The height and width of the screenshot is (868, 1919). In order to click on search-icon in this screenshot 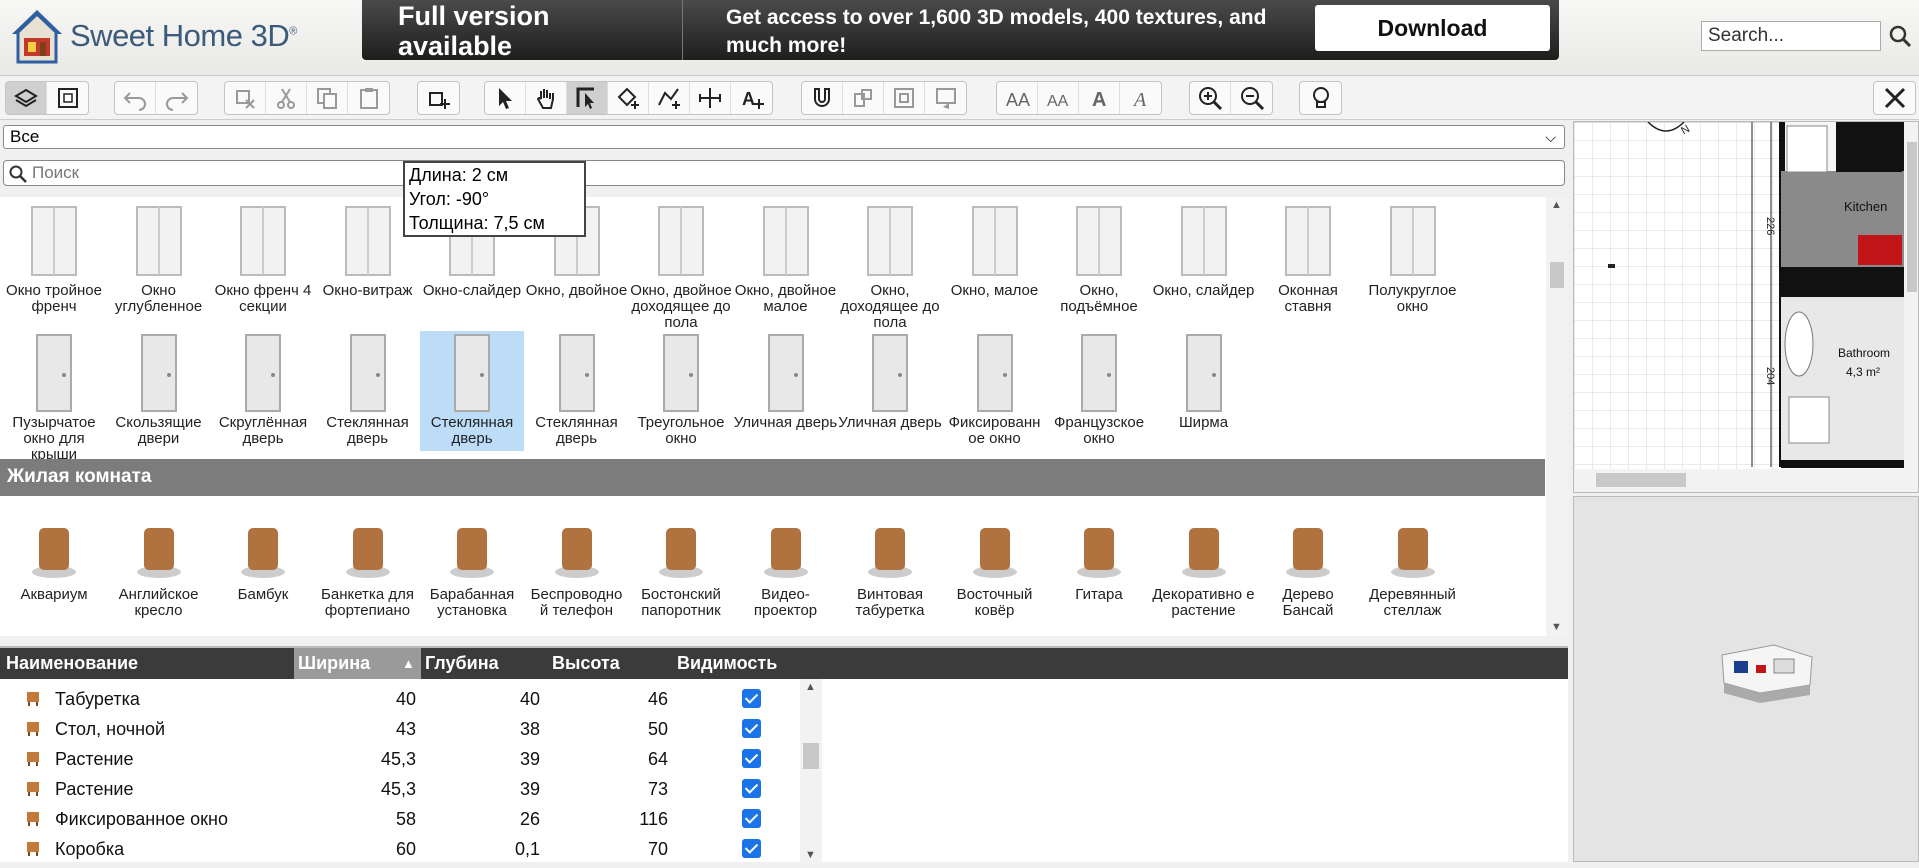, I will do `click(1900, 36)`.